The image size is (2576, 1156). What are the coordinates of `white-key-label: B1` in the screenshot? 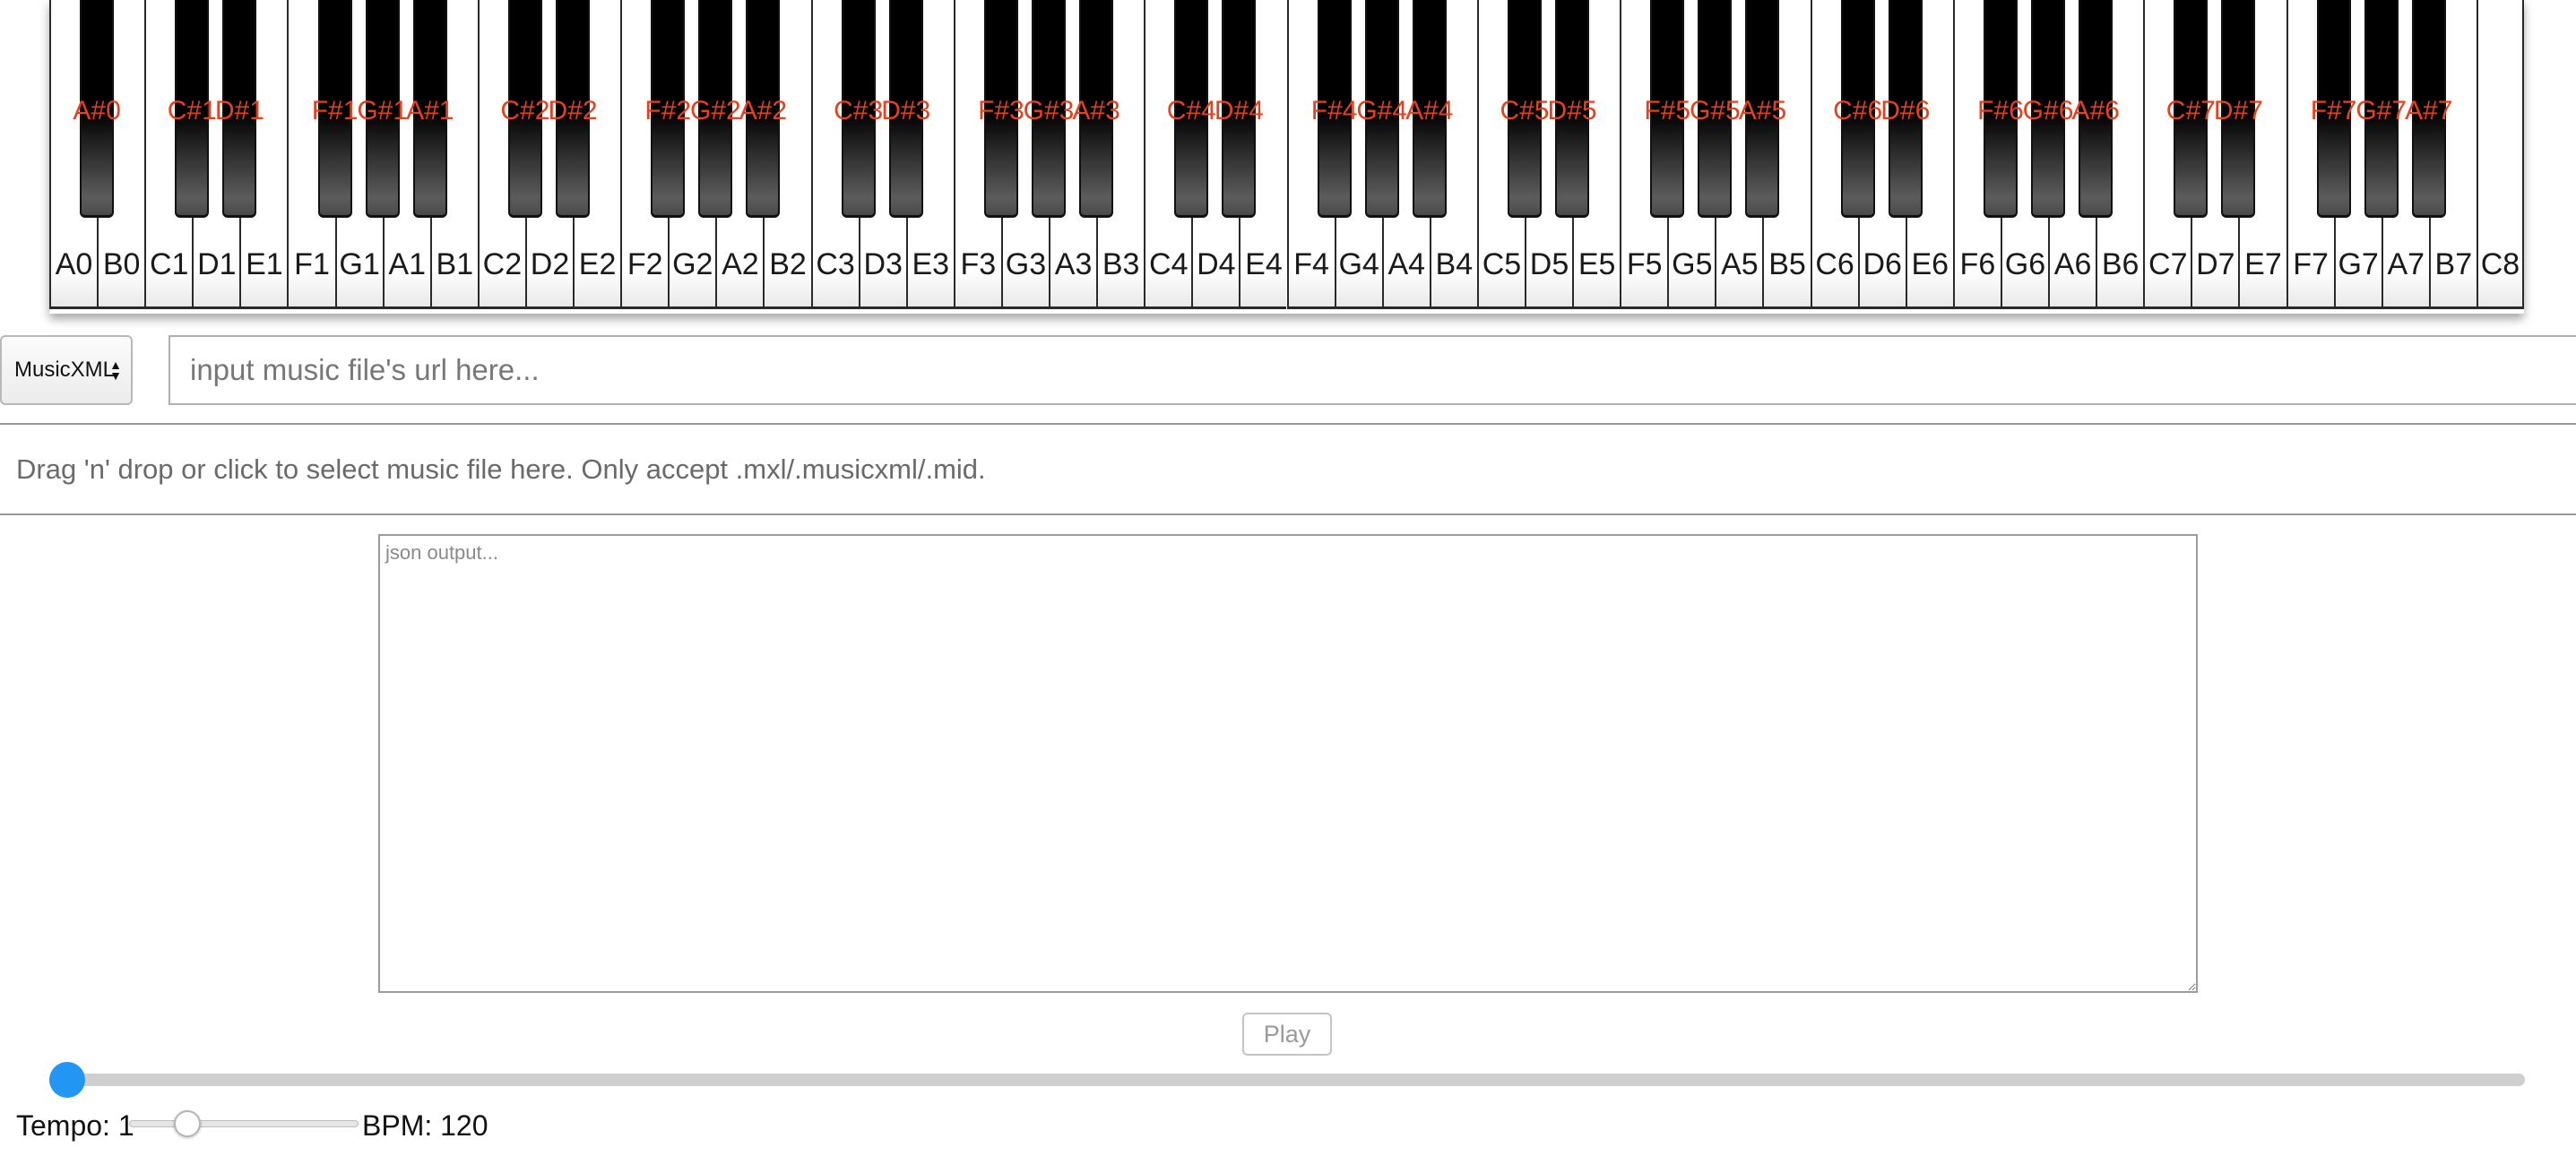 It's located at (455, 264).